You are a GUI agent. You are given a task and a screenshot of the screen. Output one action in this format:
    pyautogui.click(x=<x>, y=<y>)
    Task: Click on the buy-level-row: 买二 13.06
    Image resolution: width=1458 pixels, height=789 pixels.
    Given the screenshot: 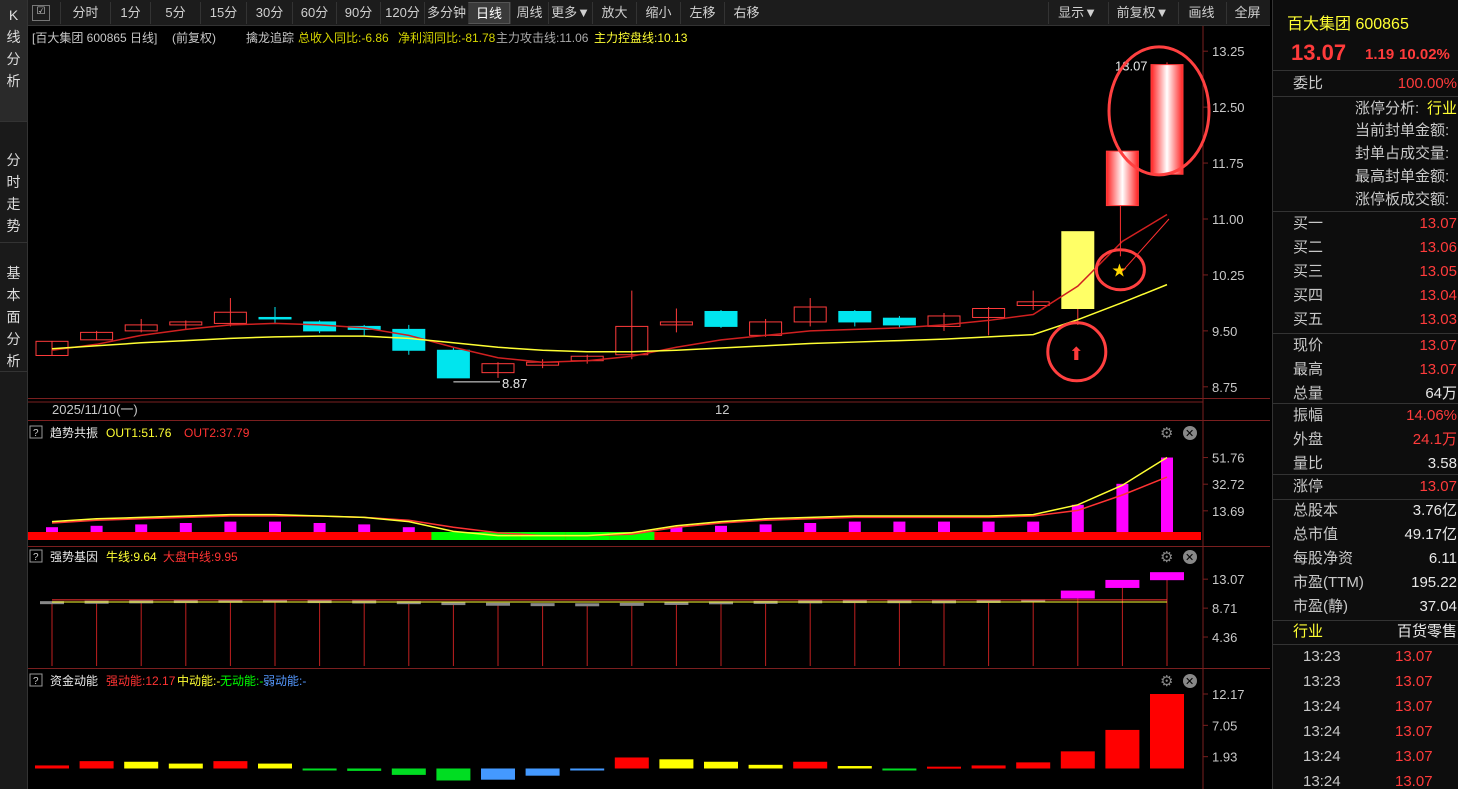 What is the action you would take?
    pyautogui.click(x=1365, y=248)
    